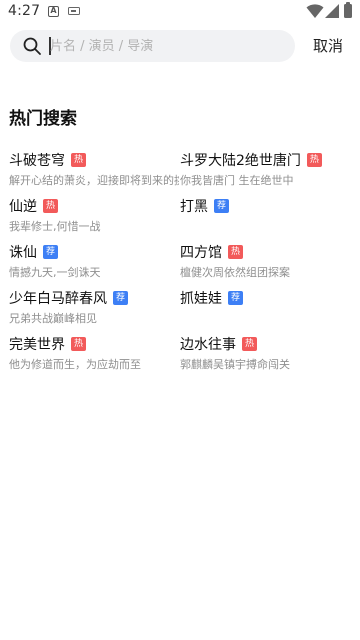 The width and height of the screenshot is (360, 640). What do you see at coordinates (95, 170) in the screenshot?
I see `hot-search-item: 斗破苍穹 热 解开心结的萧炎，迎接即将到来的挑战` at bounding box center [95, 170].